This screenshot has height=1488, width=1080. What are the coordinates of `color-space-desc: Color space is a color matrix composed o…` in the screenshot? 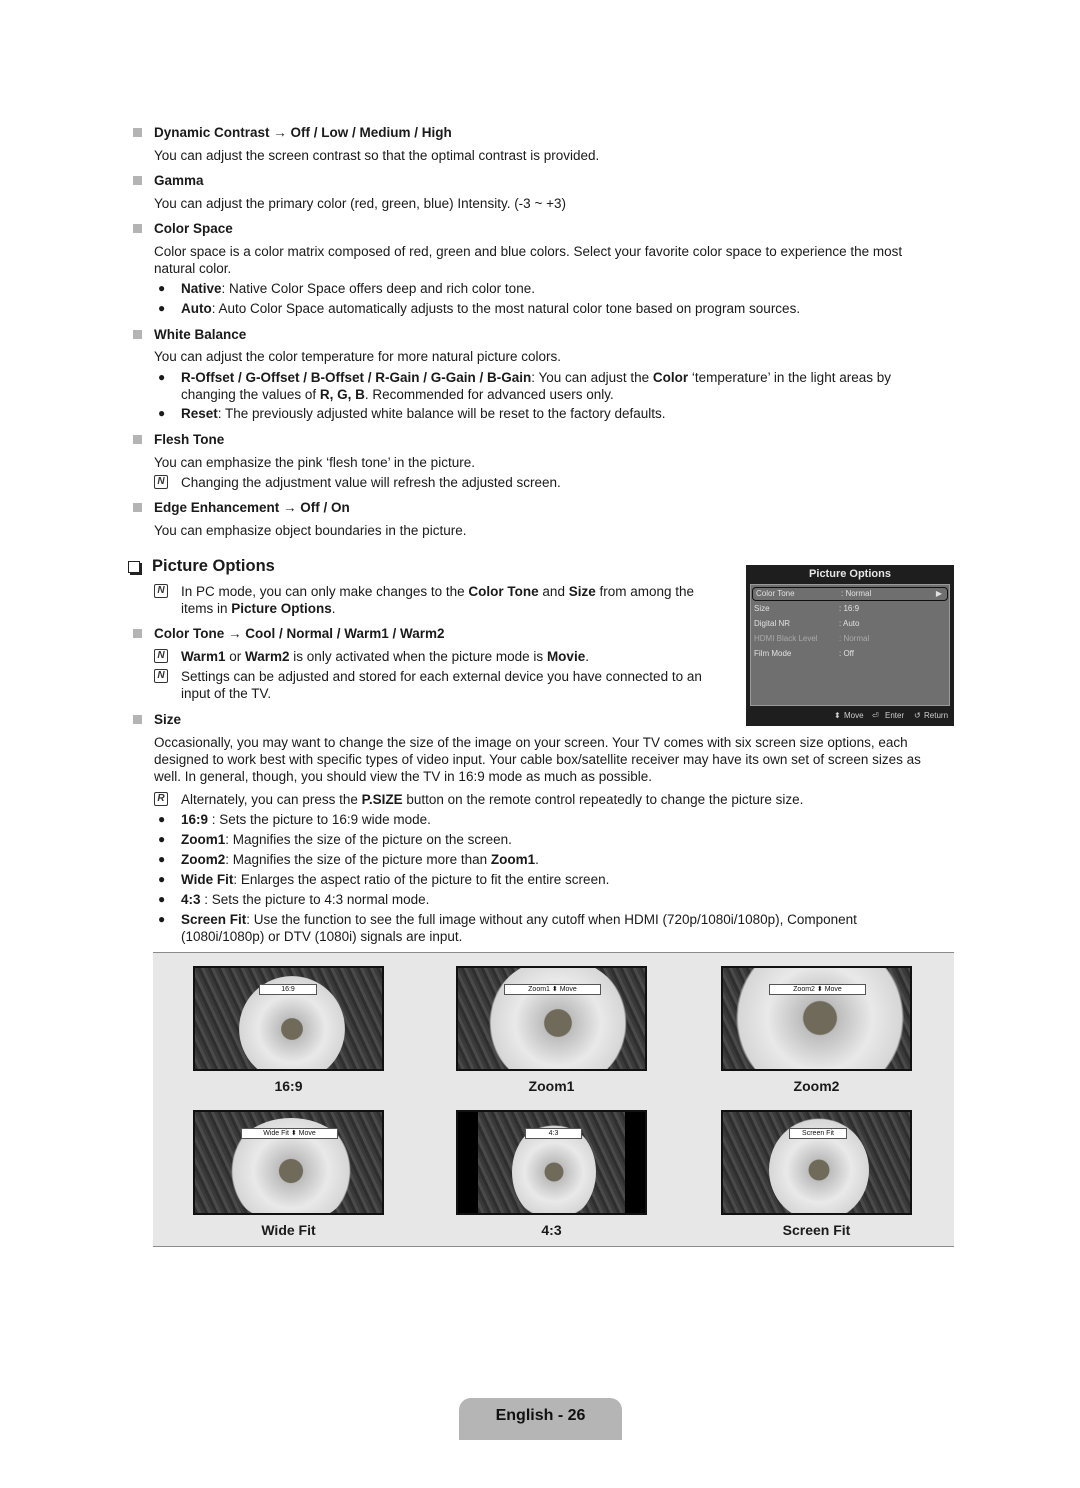 It's located at (528, 260).